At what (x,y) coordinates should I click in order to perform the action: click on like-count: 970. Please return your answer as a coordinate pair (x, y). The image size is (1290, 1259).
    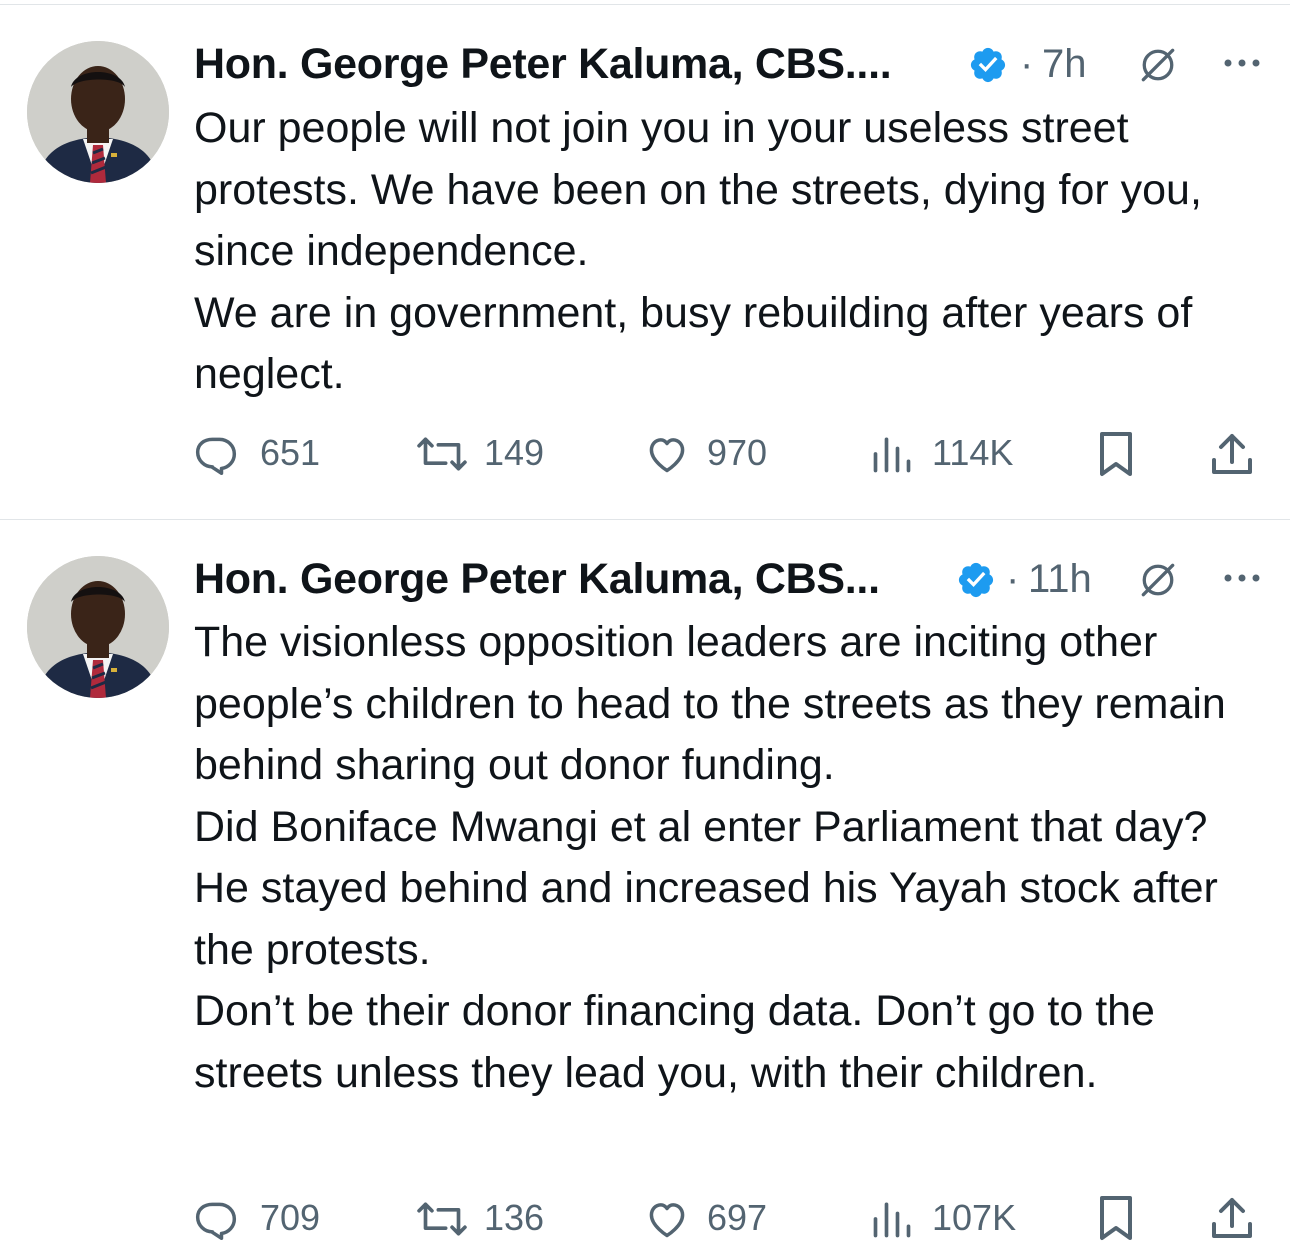
    Looking at the image, I should click on (737, 452).